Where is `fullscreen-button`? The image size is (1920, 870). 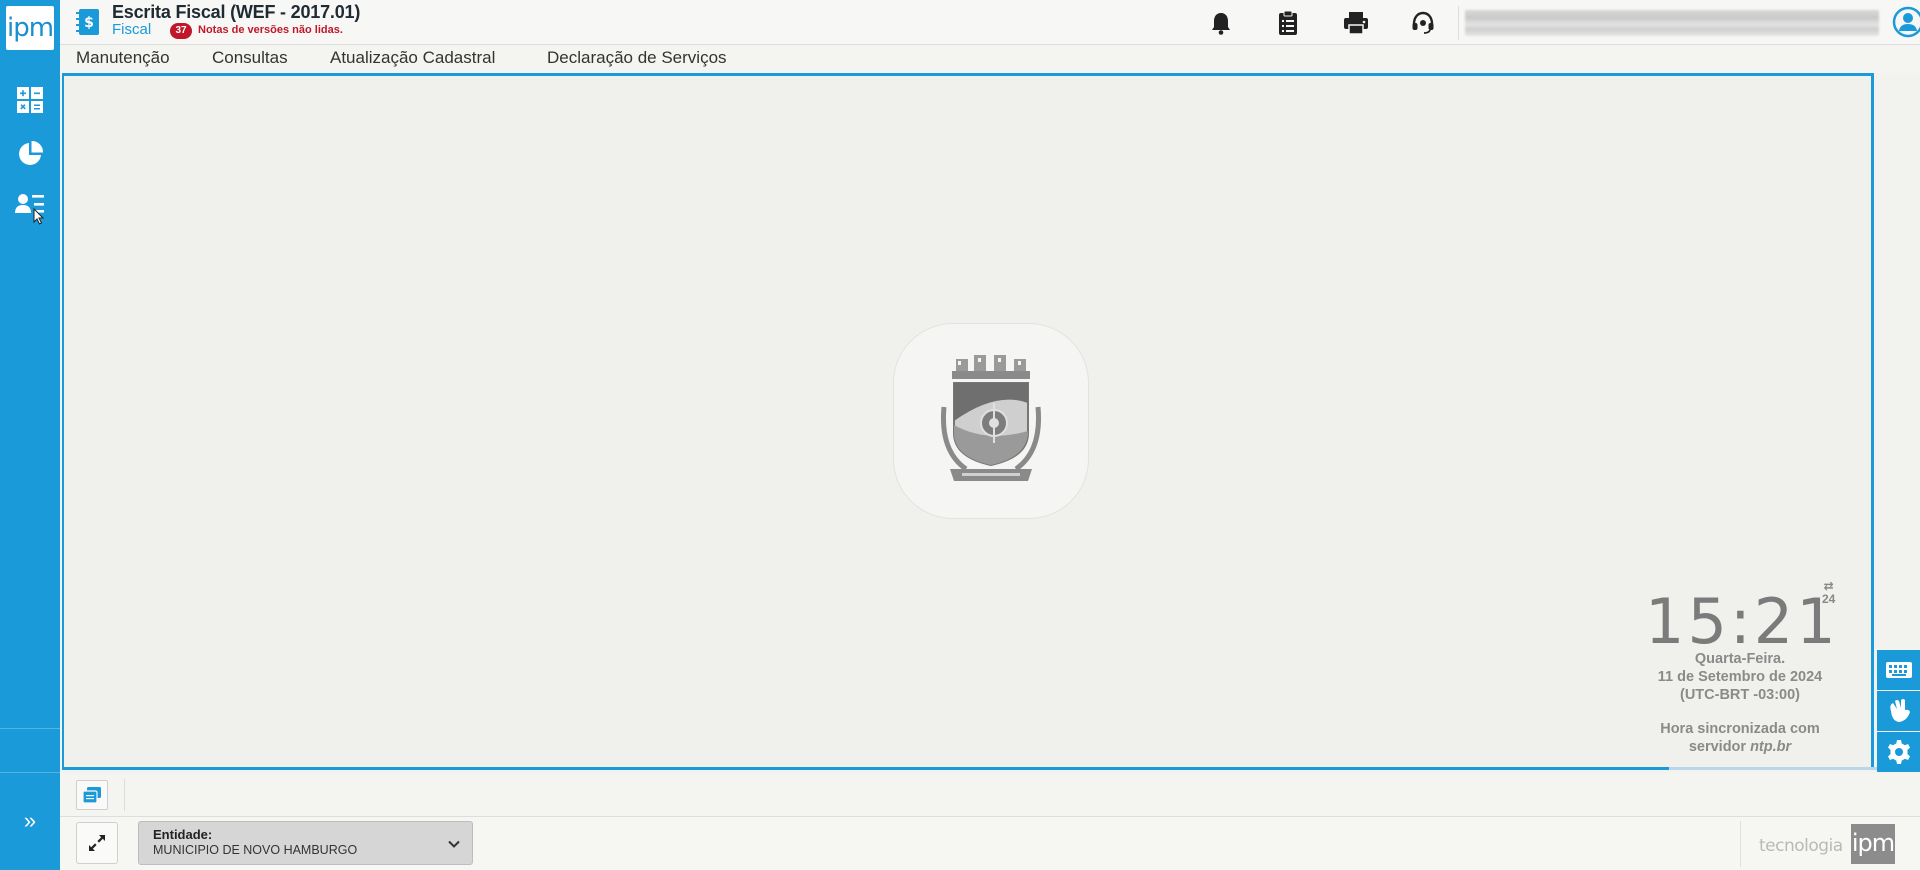 fullscreen-button is located at coordinates (97, 843).